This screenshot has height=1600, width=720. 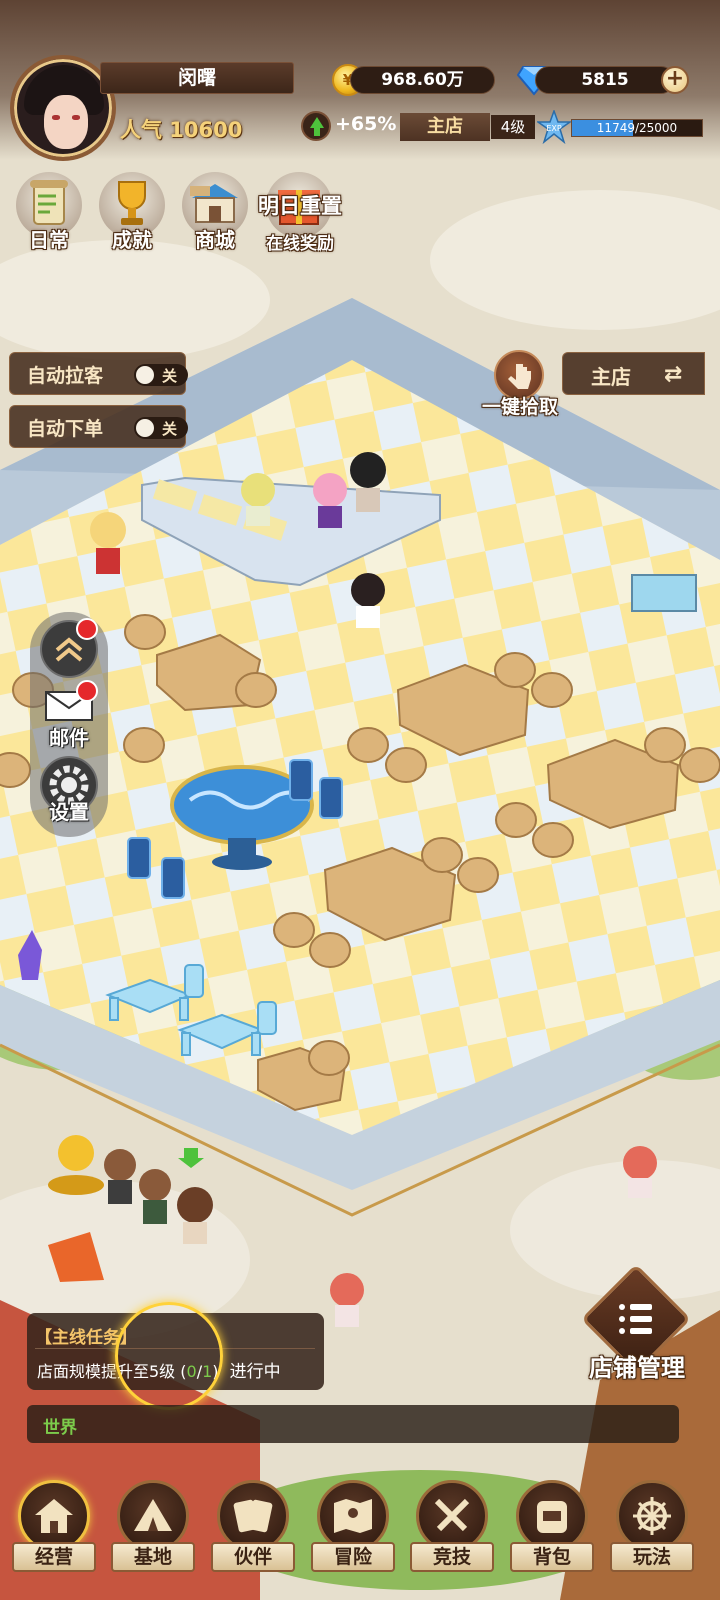 I want to click on auto-order-switch: 关, so click(x=161, y=428).